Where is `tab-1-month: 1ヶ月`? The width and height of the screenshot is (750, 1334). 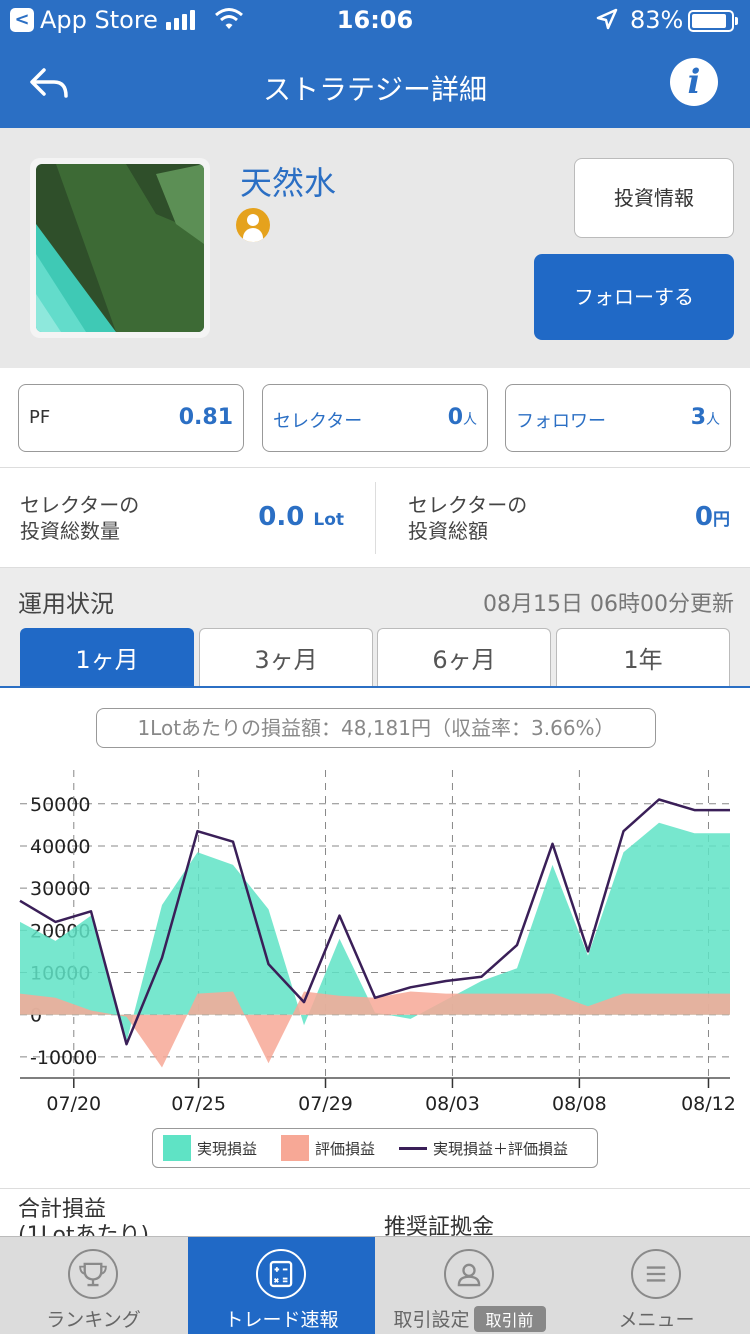 tab-1-month: 1ヶ月 is located at coordinates (107, 657).